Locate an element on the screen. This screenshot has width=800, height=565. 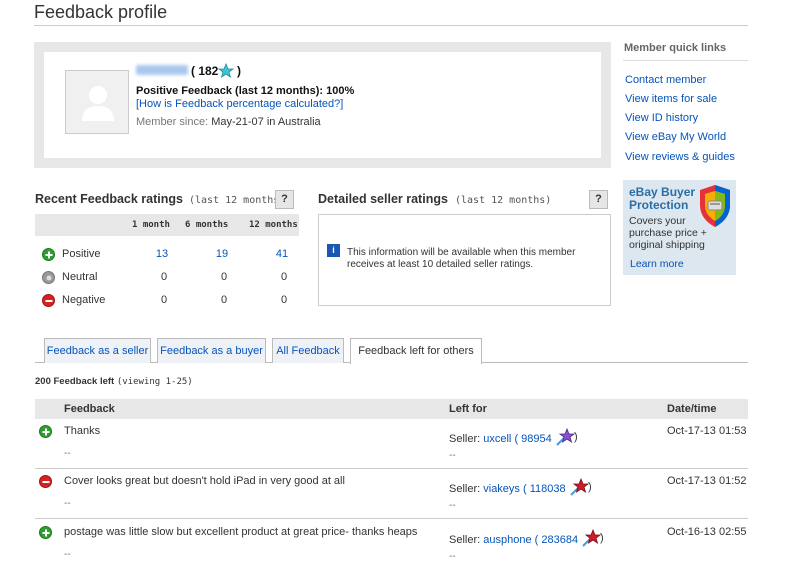
negative-label: Negative is located at coordinates (84, 300).